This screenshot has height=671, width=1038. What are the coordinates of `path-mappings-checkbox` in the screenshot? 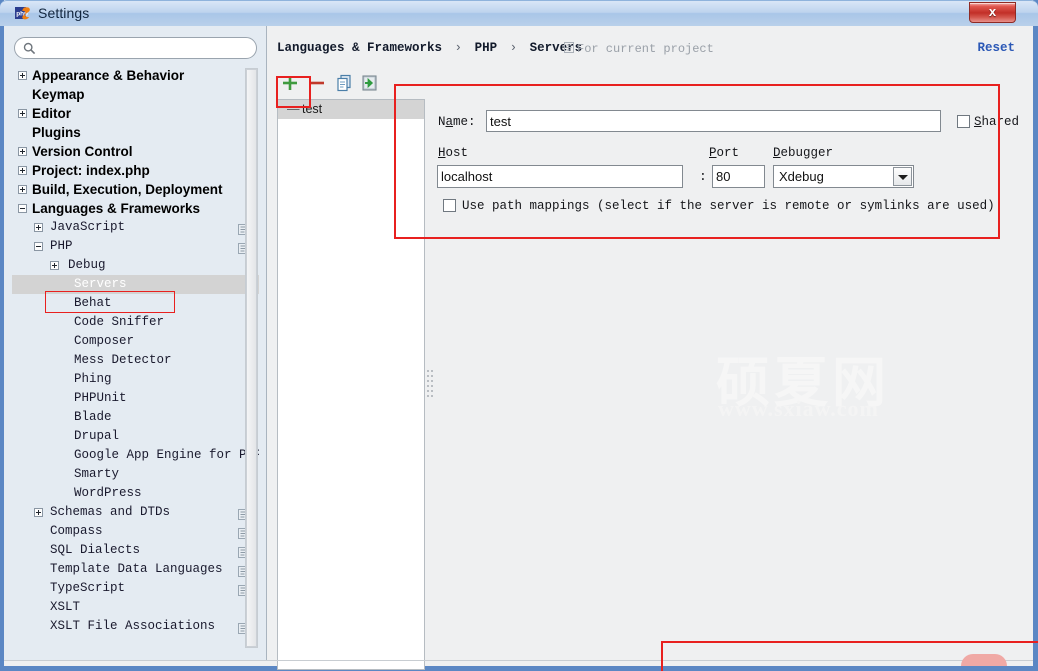 It's located at (449, 205).